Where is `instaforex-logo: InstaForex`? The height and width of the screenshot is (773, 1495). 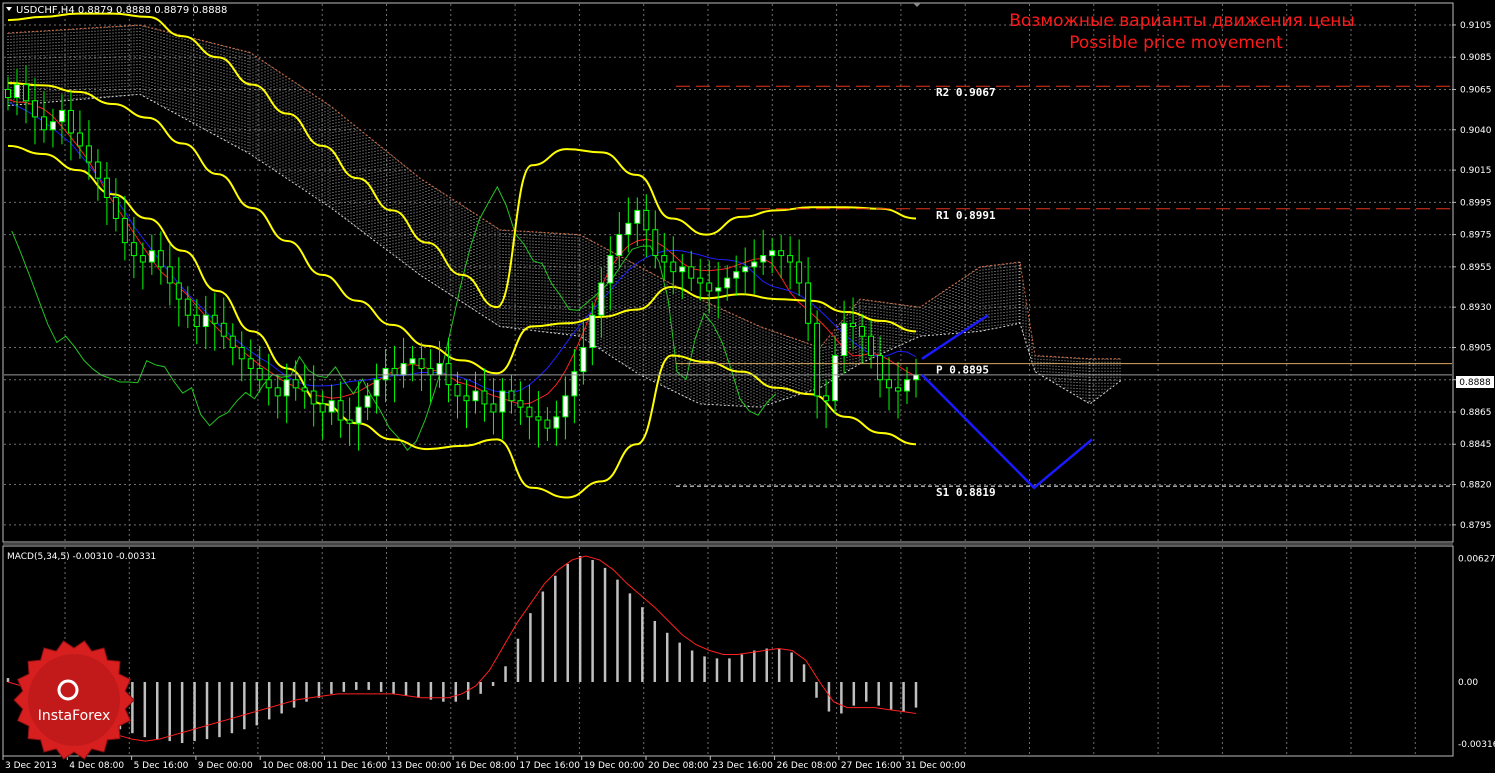 instaforex-logo: InstaForex is located at coordinates (74, 700).